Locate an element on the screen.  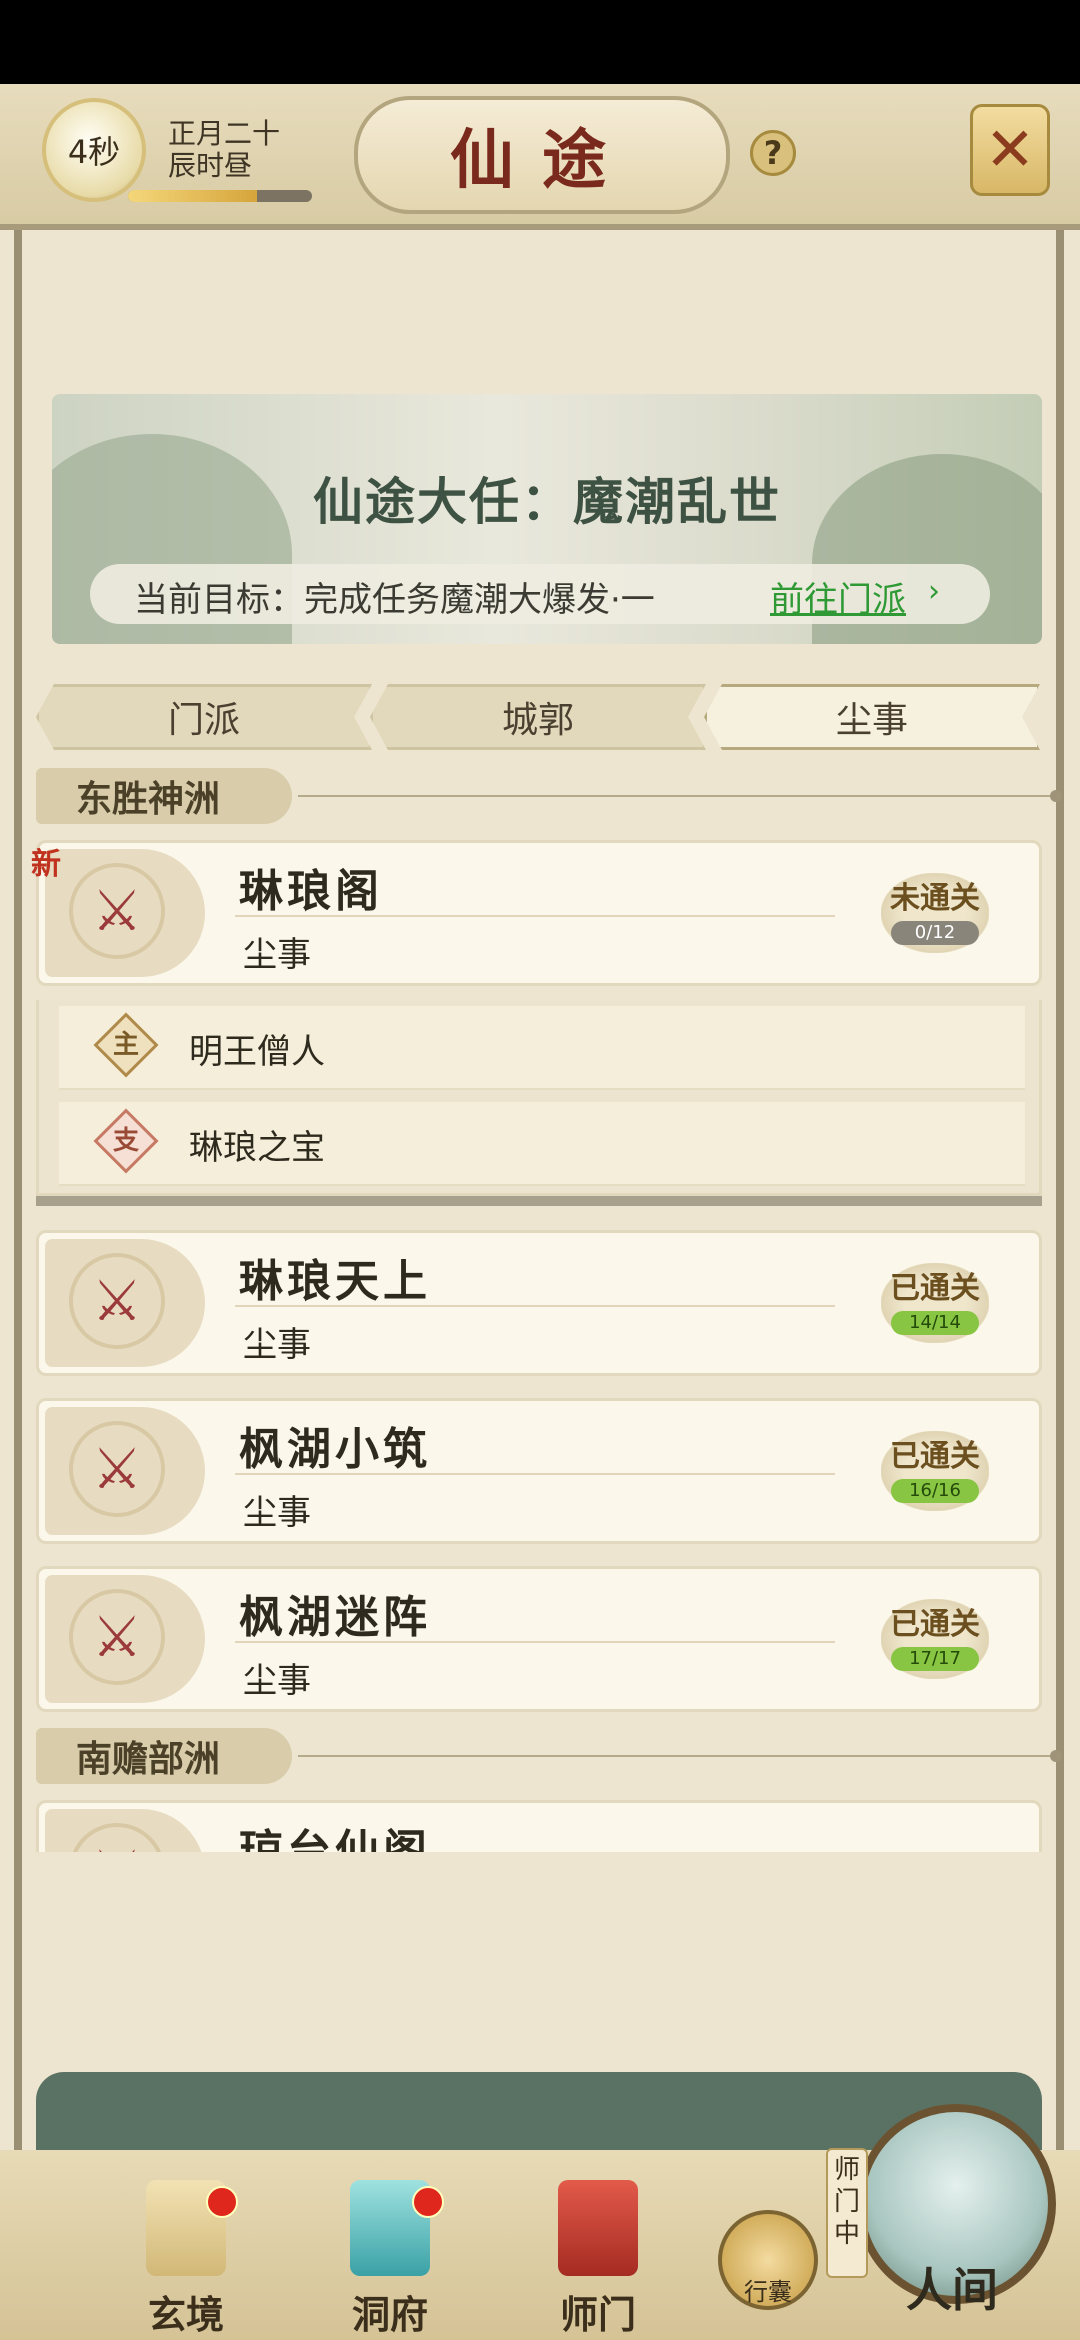
new-badge: 新 is located at coordinates (46, 864).